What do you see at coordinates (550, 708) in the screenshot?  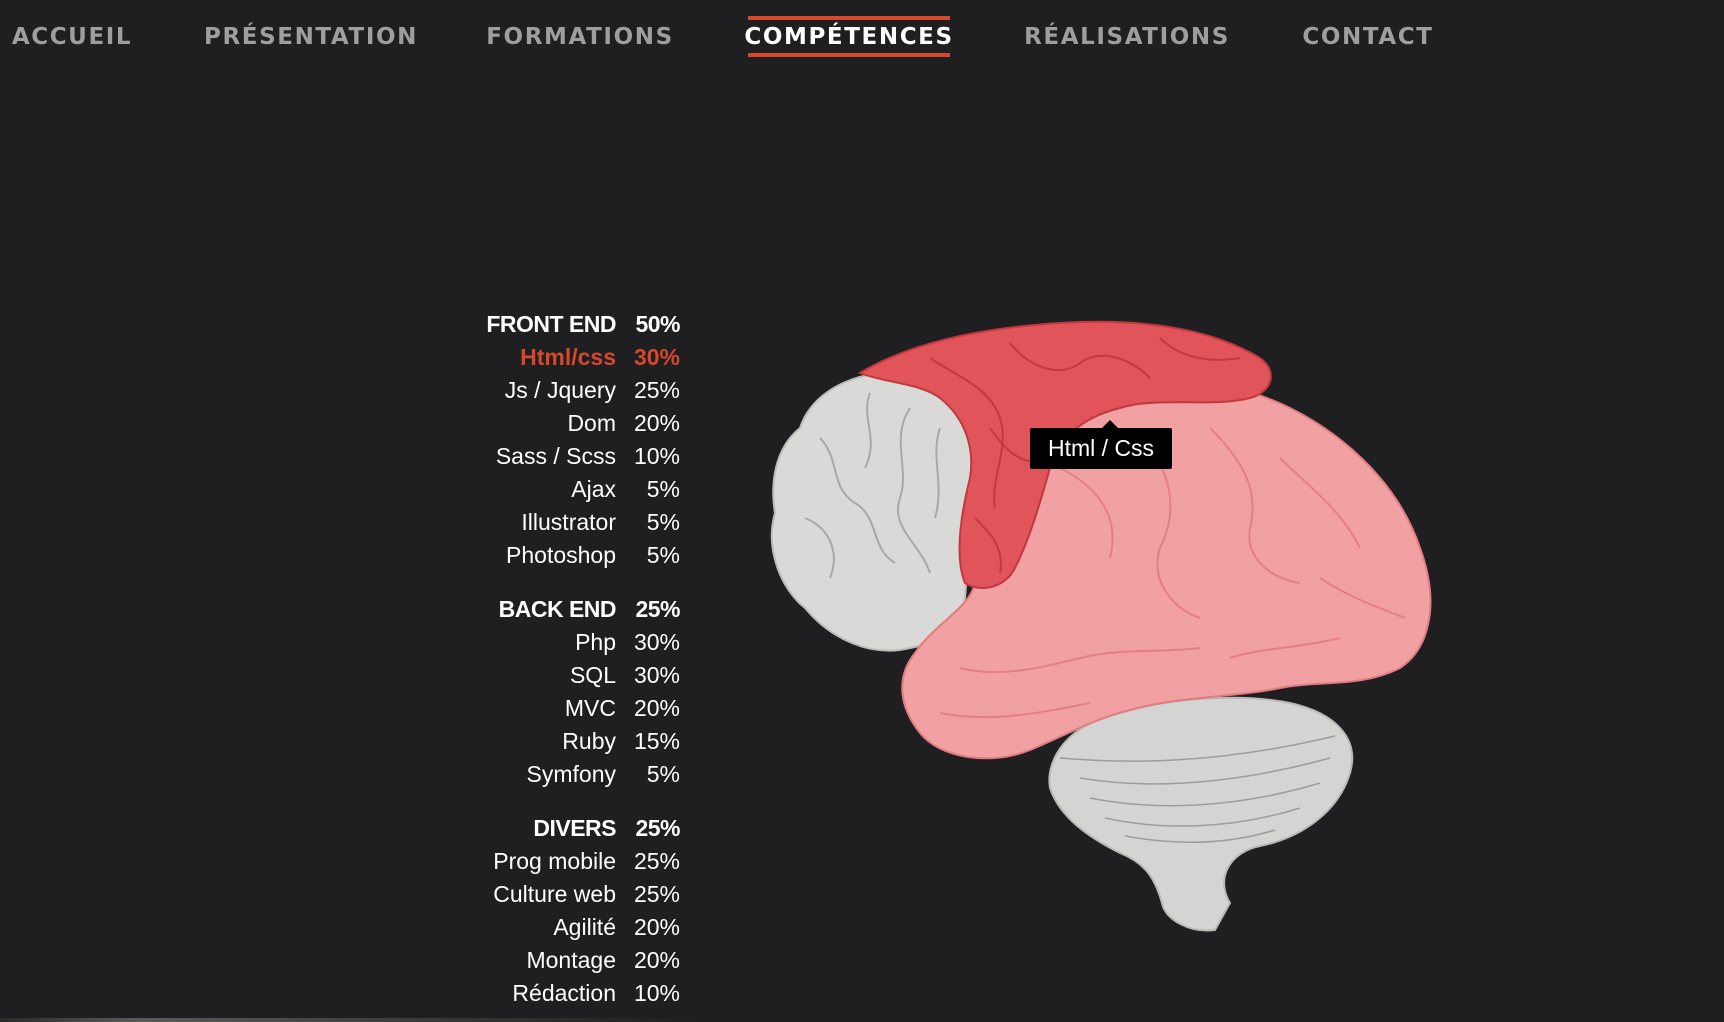 I see `skill-item-mvc: MVC 20%` at bounding box center [550, 708].